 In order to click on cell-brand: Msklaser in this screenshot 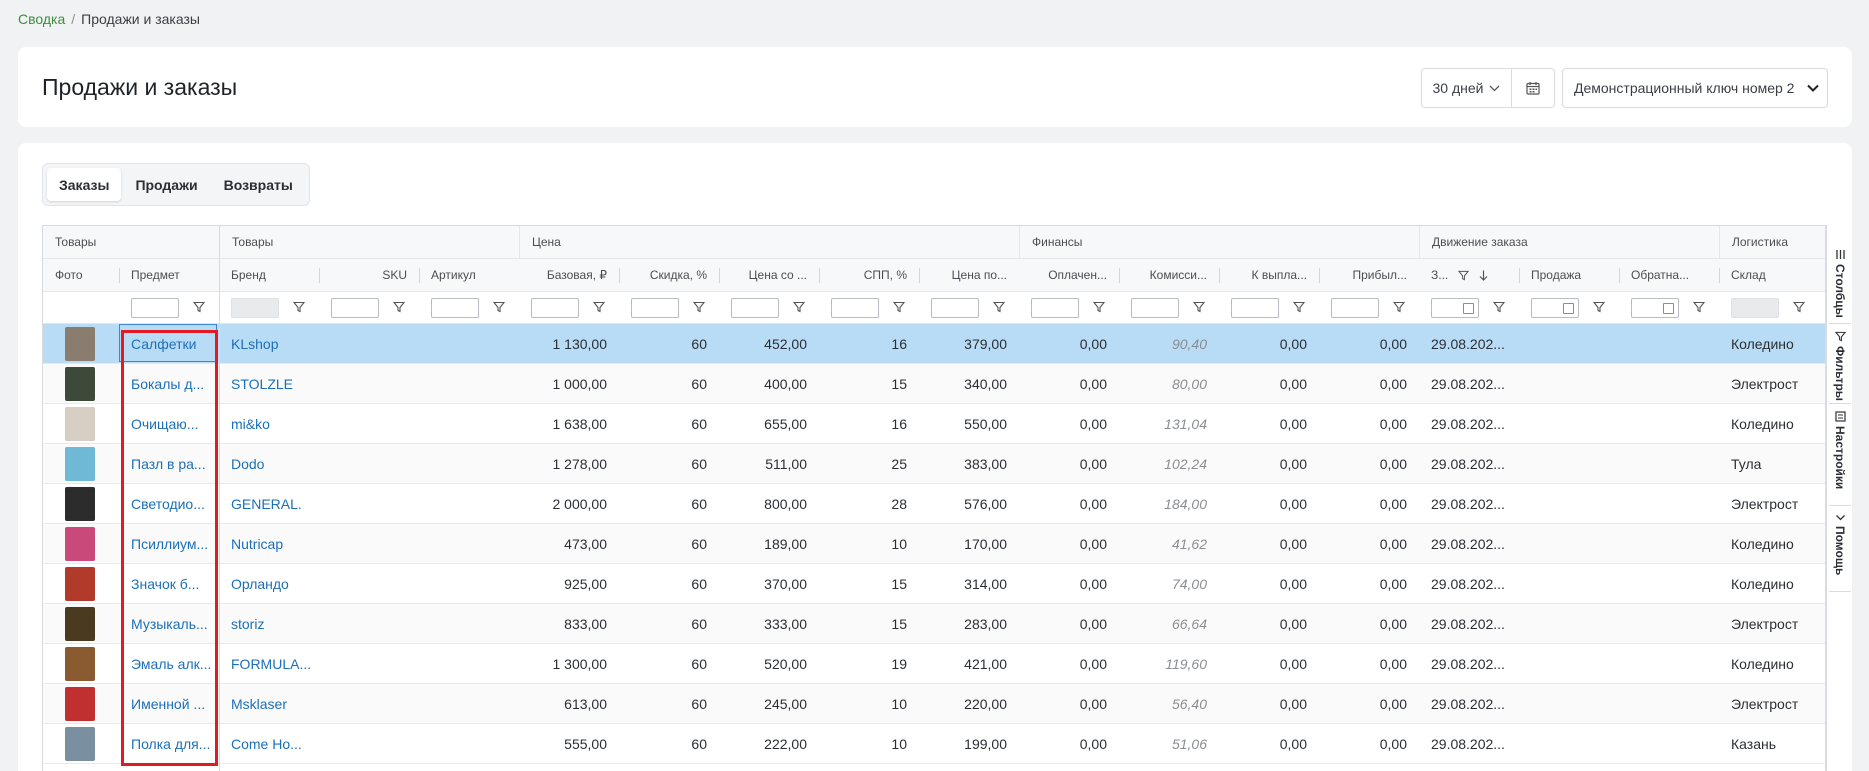, I will do `click(269, 703)`.